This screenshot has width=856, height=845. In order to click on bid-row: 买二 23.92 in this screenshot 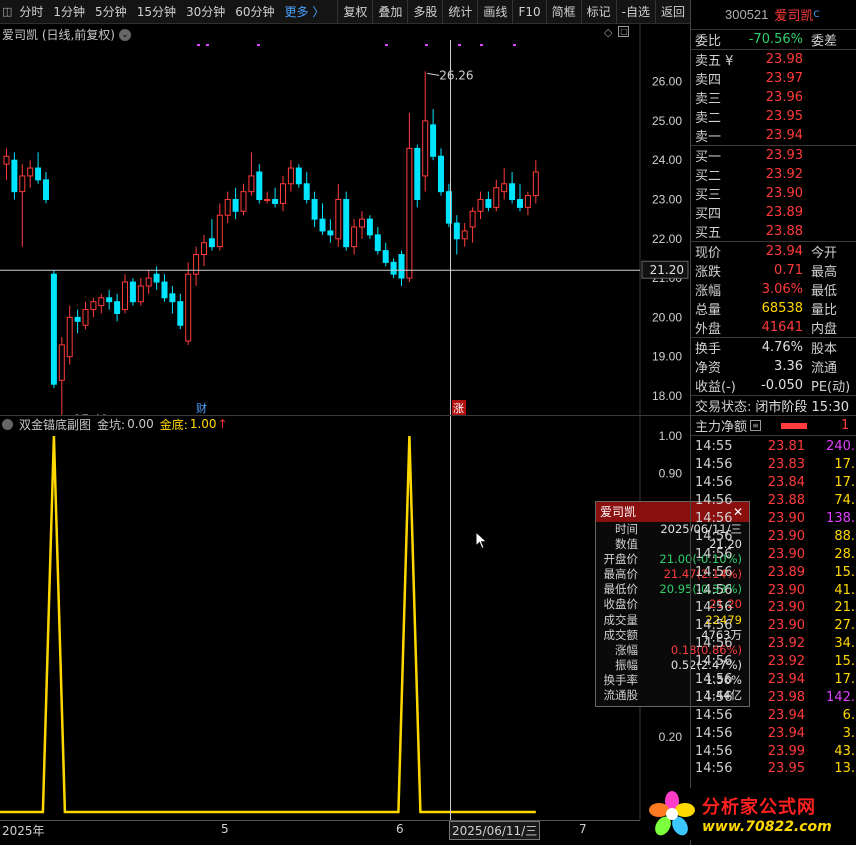, I will do `click(773, 174)`.